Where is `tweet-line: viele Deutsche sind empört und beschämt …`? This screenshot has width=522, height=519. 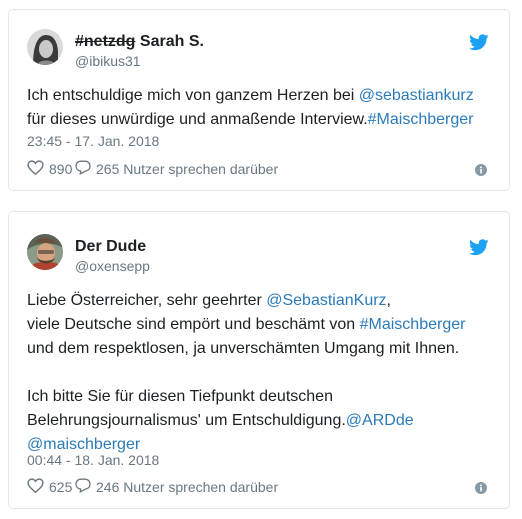 tweet-line: viele Deutsche sind empört und beschämt … is located at coordinates (259, 325).